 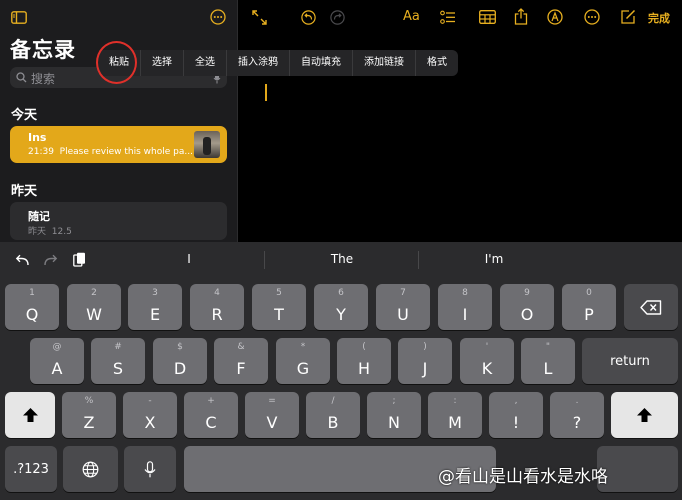 What do you see at coordinates (487, 361) in the screenshot?
I see `key-k: ' K` at bounding box center [487, 361].